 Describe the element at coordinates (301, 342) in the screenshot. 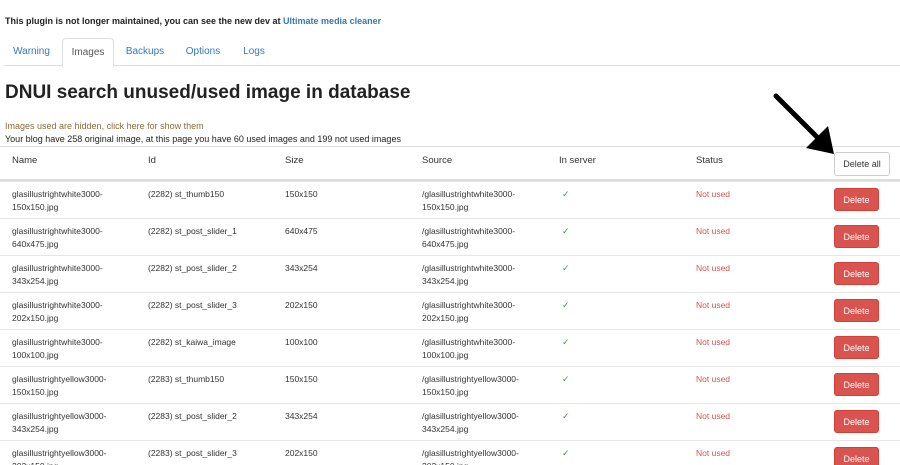

I see `cell-size: 100x100` at that location.